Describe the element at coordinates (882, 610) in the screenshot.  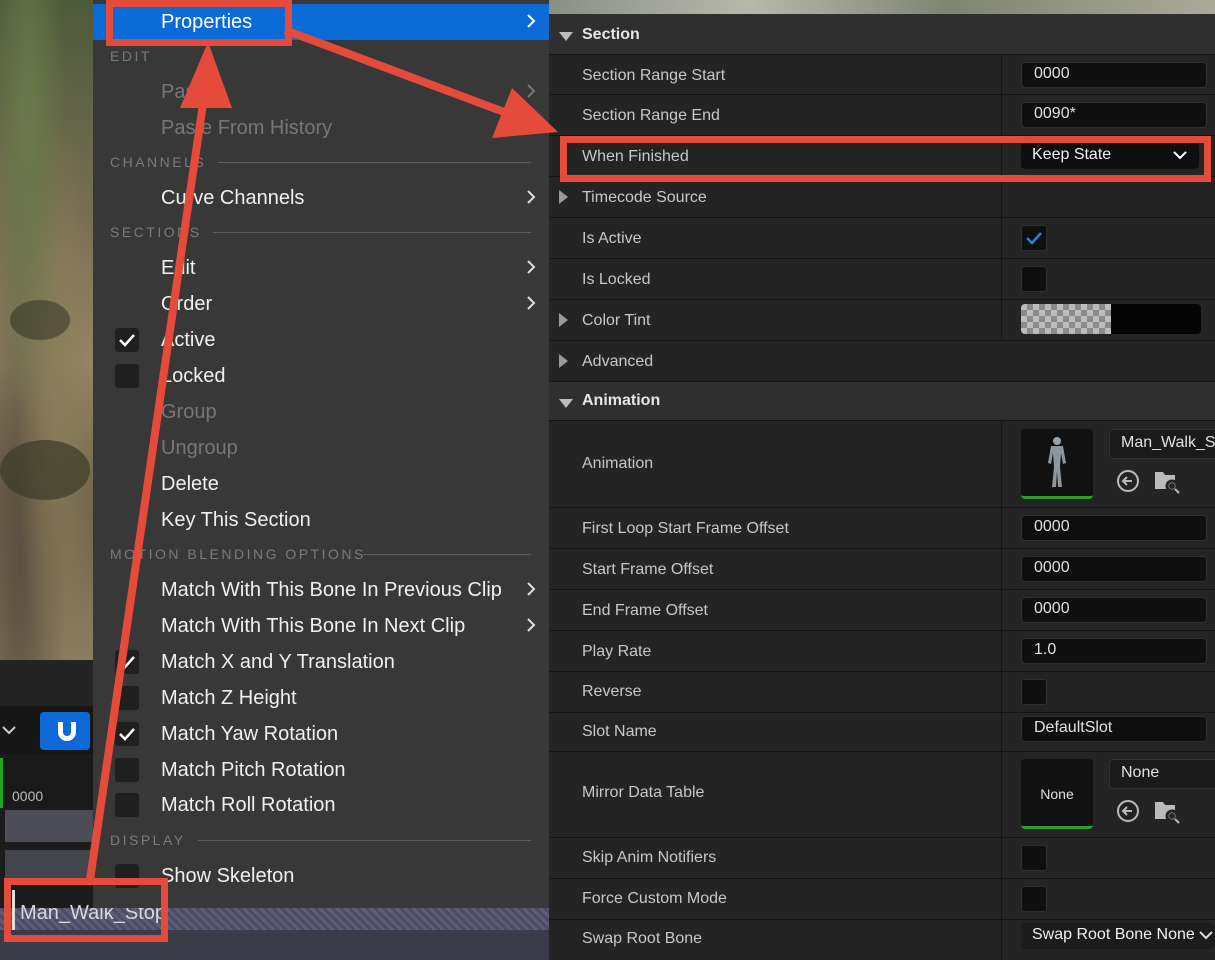
I see `property-row-end-offset: End Frame Offset 0000` at that location.